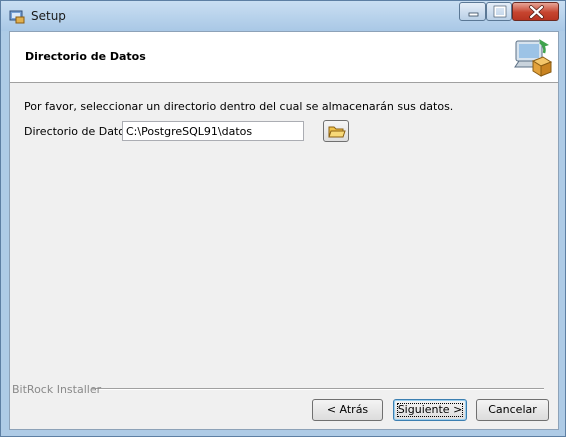 The height and width of the screenshot is (437, 566). What do you see at coordinates (77, 131) in the screenshot?
I see `directory-label: Directorio de Datos` at bounding box center [77, 131].